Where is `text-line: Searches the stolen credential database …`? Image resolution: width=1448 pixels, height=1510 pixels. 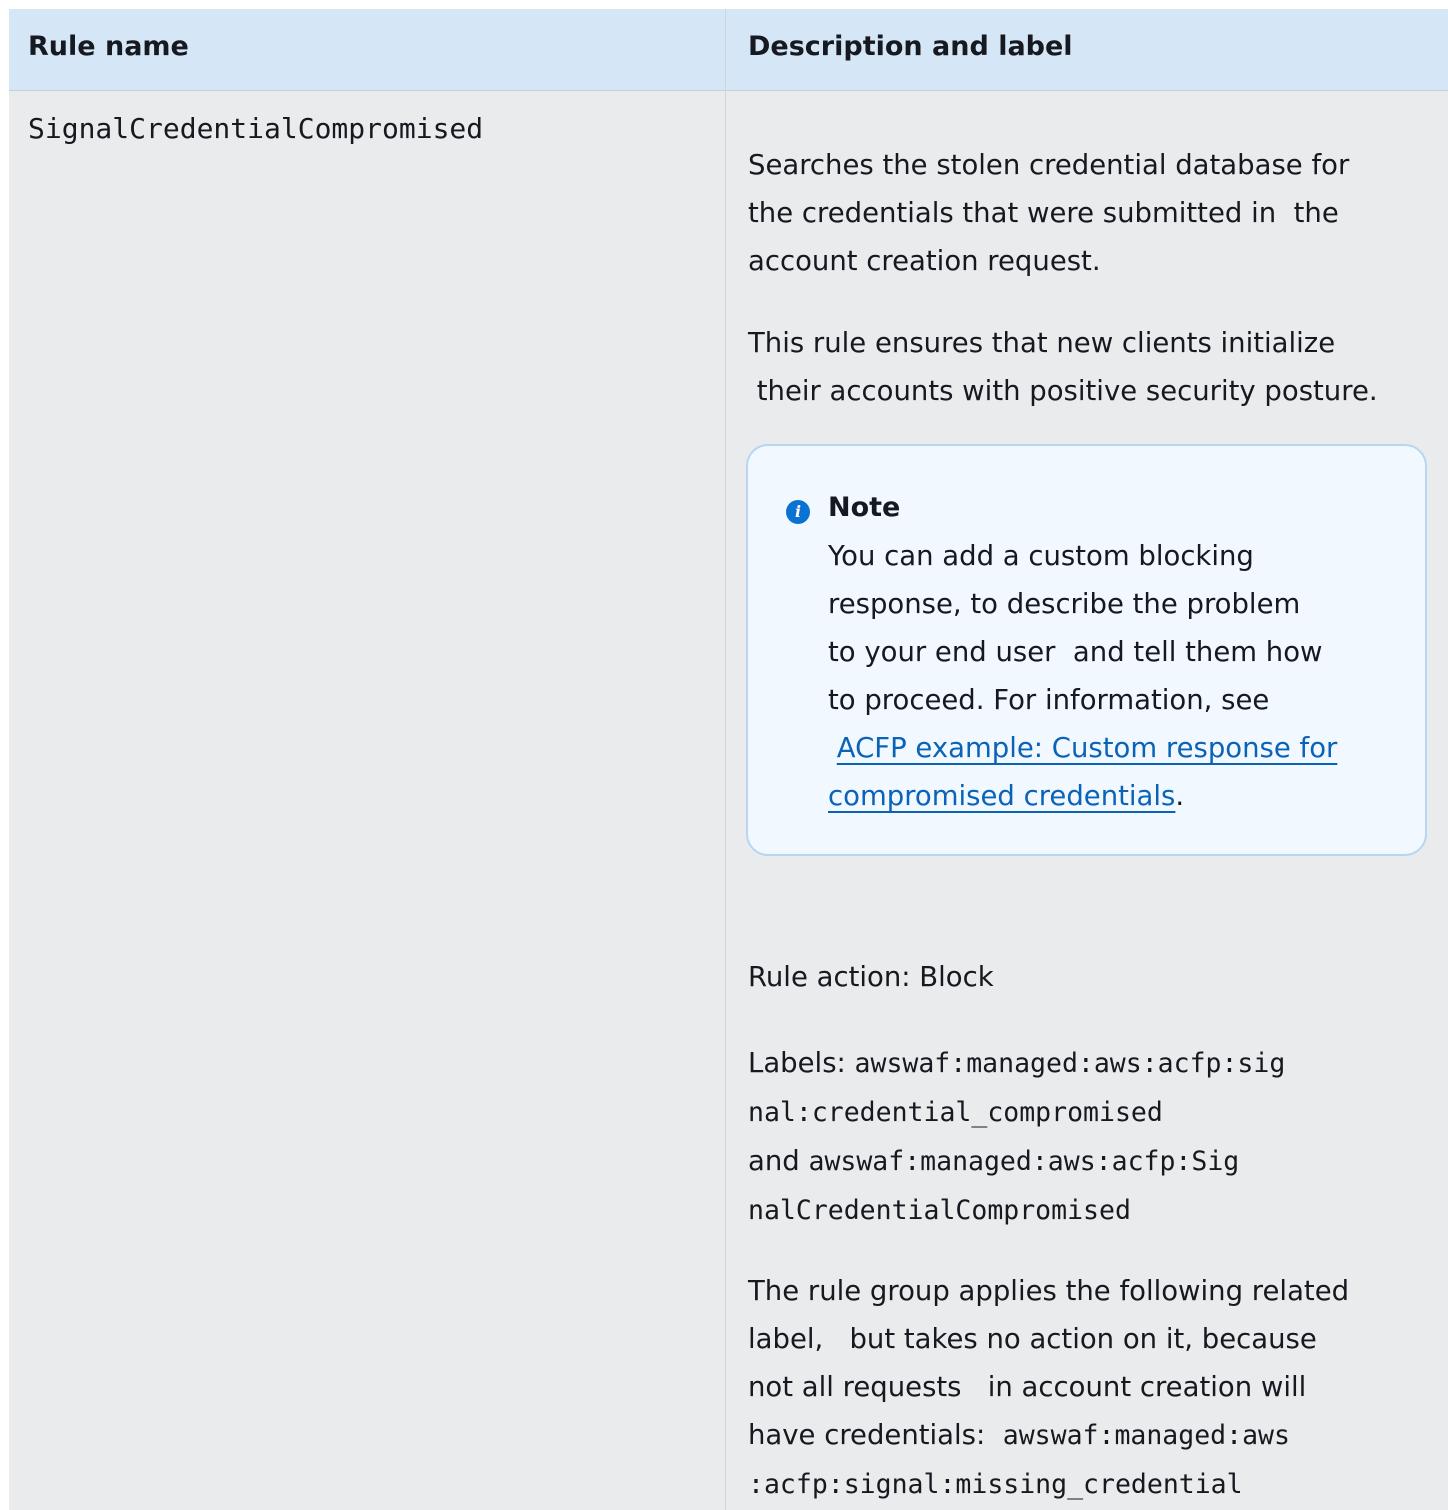 text-line: Searches the stolen credential database … is located at coordinates (1049, 165).